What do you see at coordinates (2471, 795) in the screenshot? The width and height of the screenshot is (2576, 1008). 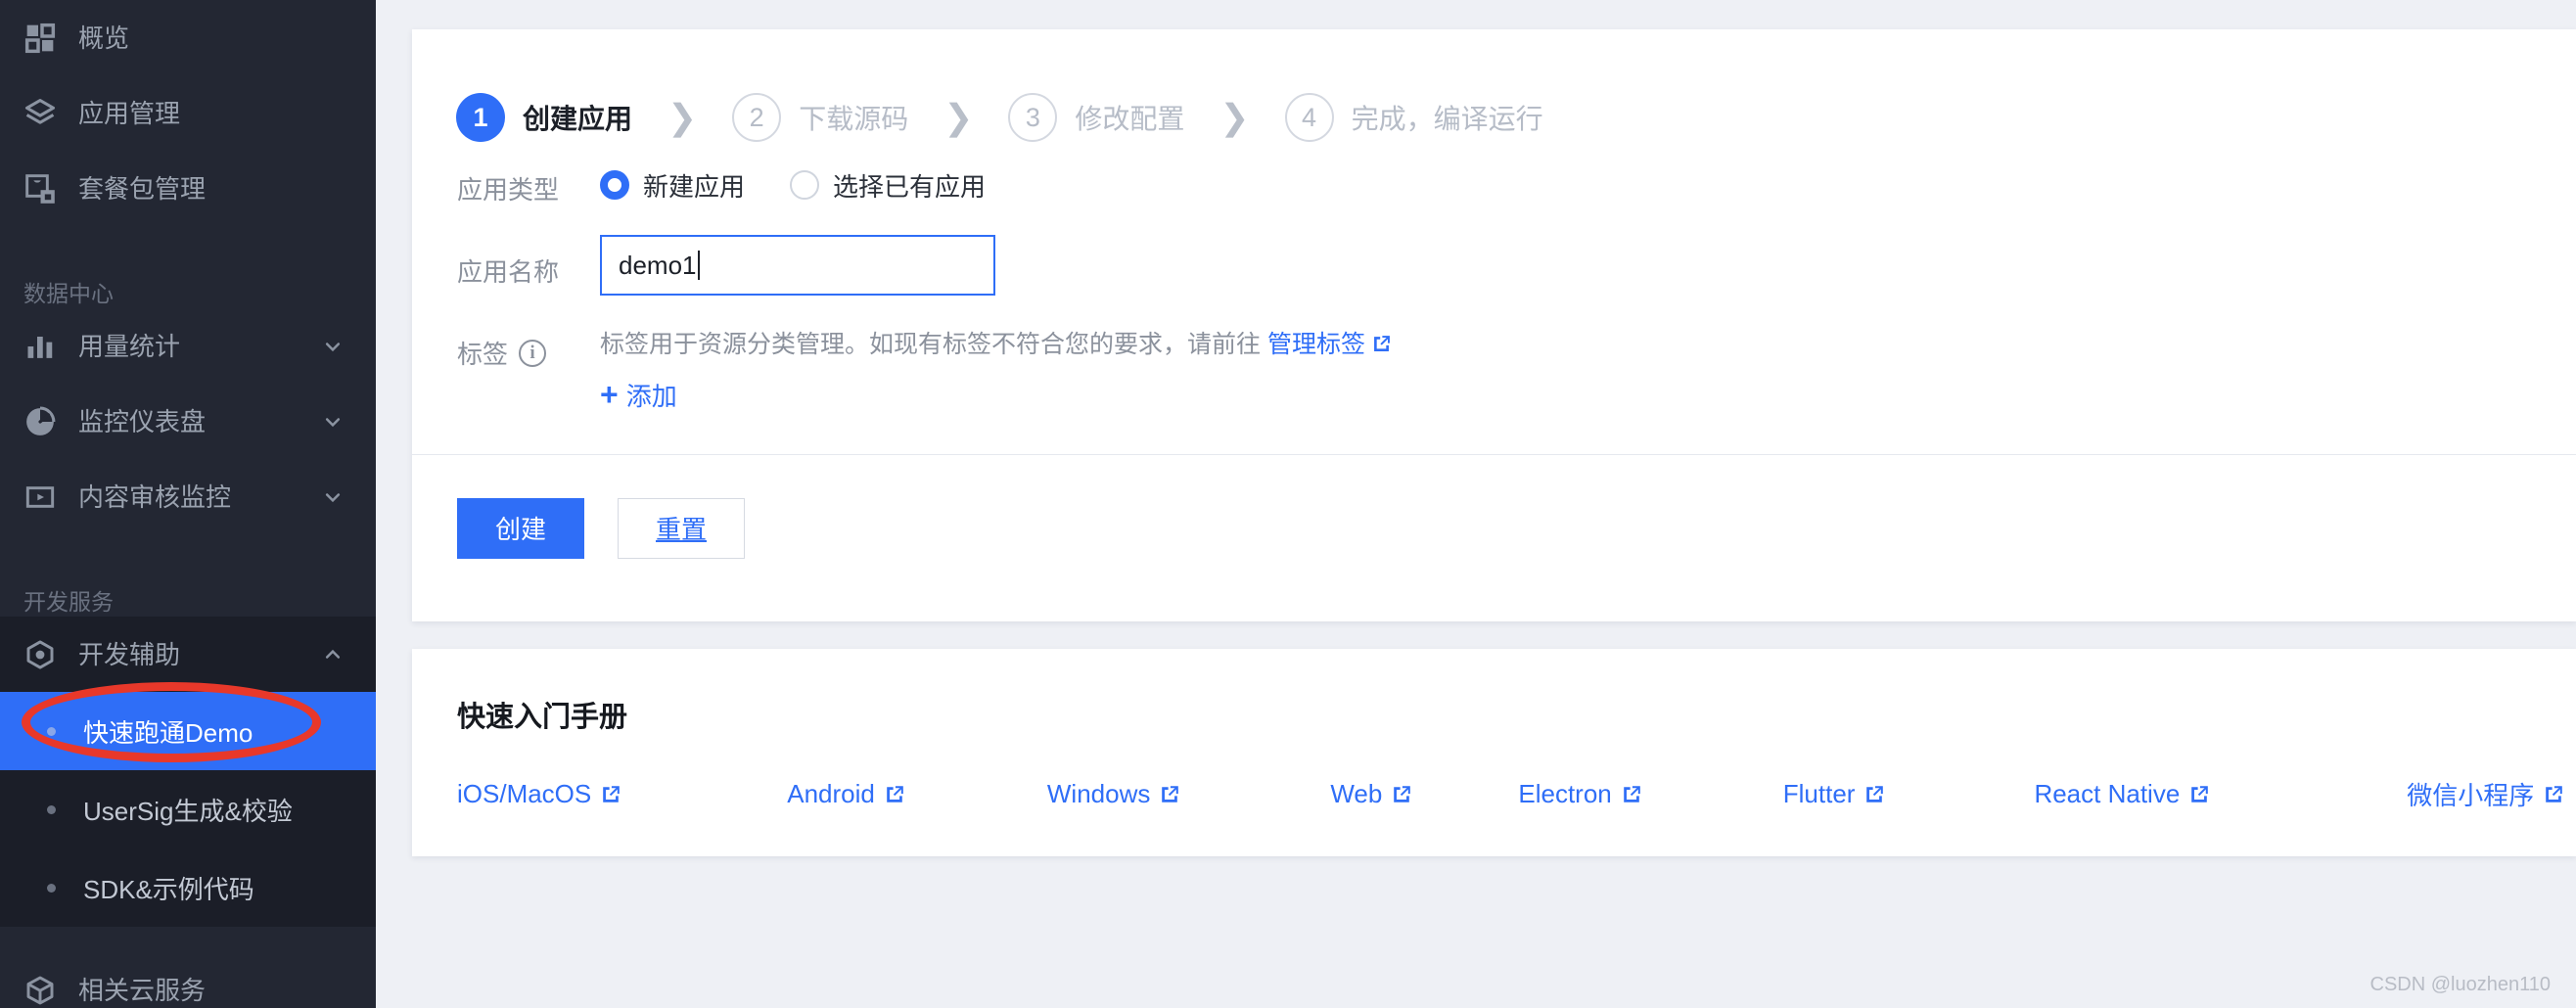 I see `quick-start-link-label: 微信小程序` at bounding box center [2471, 795].